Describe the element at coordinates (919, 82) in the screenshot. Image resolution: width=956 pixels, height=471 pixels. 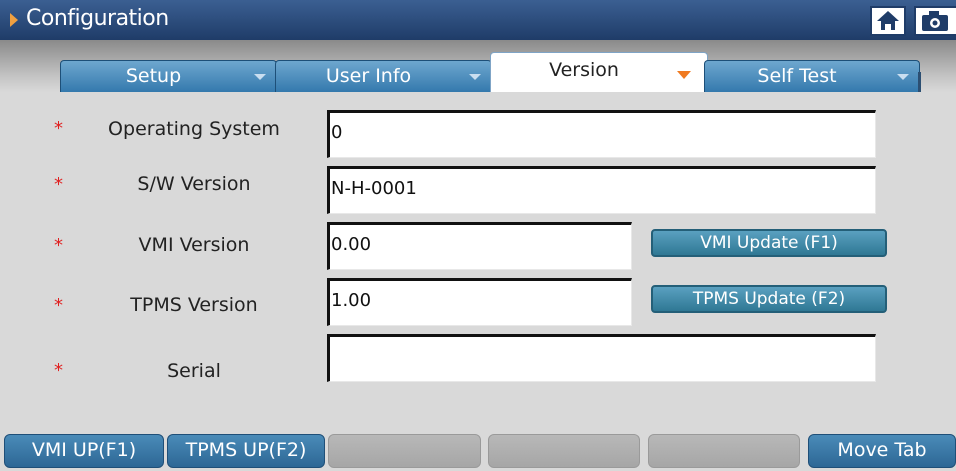
I see `tab-strip-edge` at that location.